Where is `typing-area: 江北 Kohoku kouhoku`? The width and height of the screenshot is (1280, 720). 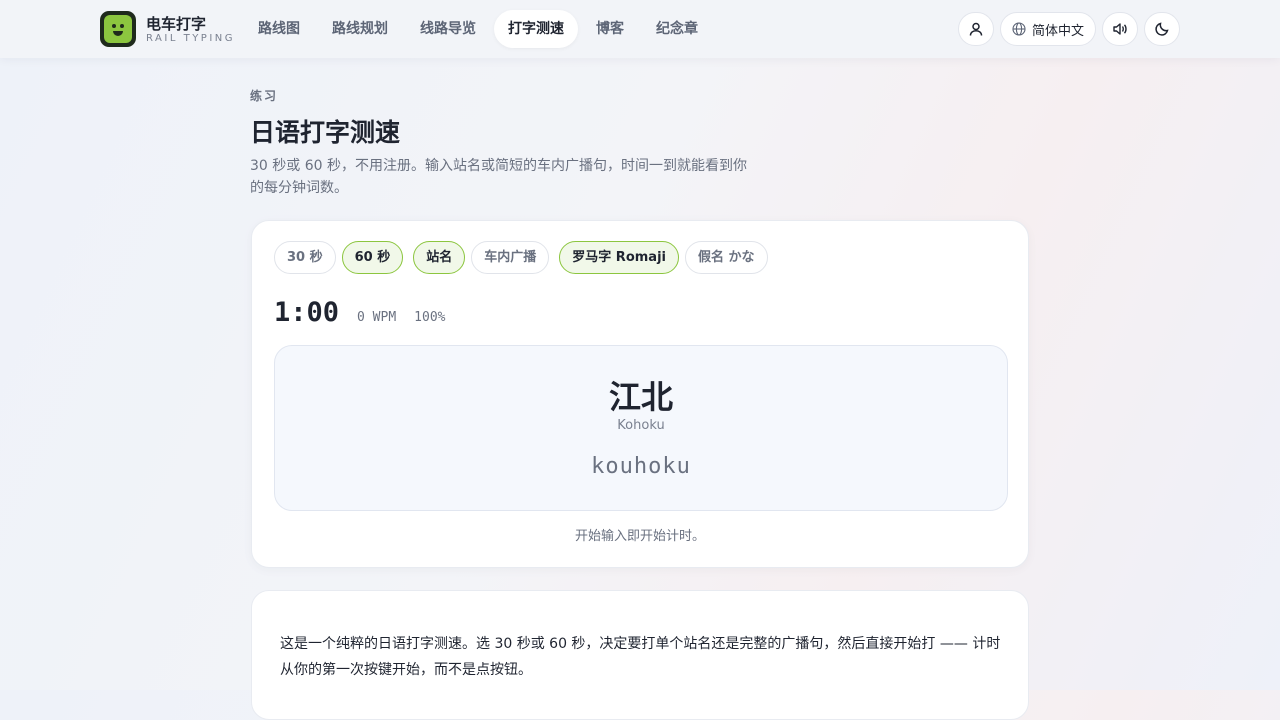 typing-area: 江北 Kohoku kouhoku is located at coordinates (641, 428).